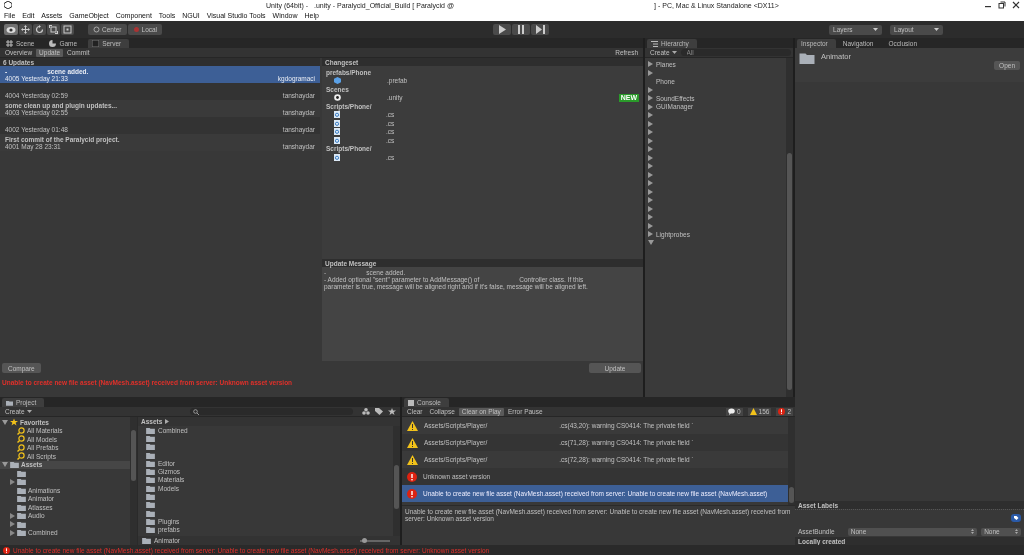 This screenshot has width=1024, height=555. I want to click on pause-icon, so click(521, 29).